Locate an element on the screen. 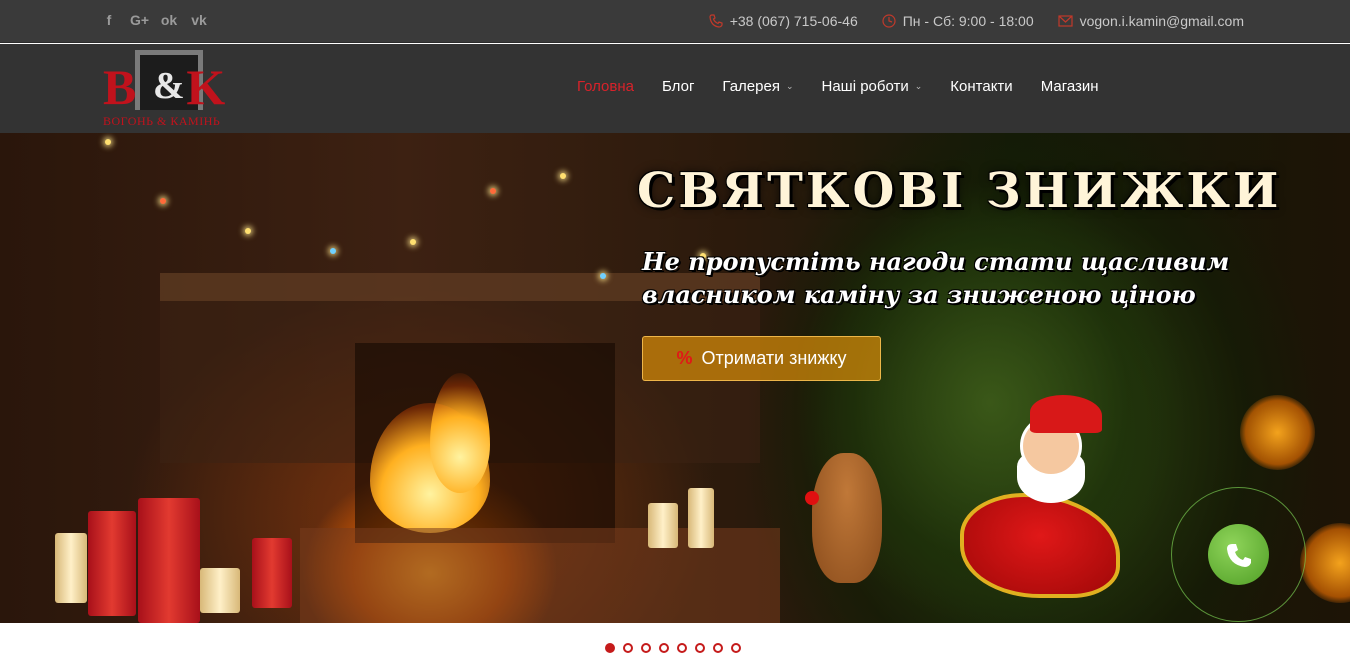 This screenshot has width=1350, height=659. menu-item-gallery: Галерея ⌄ is located at coordinates (757, 86).